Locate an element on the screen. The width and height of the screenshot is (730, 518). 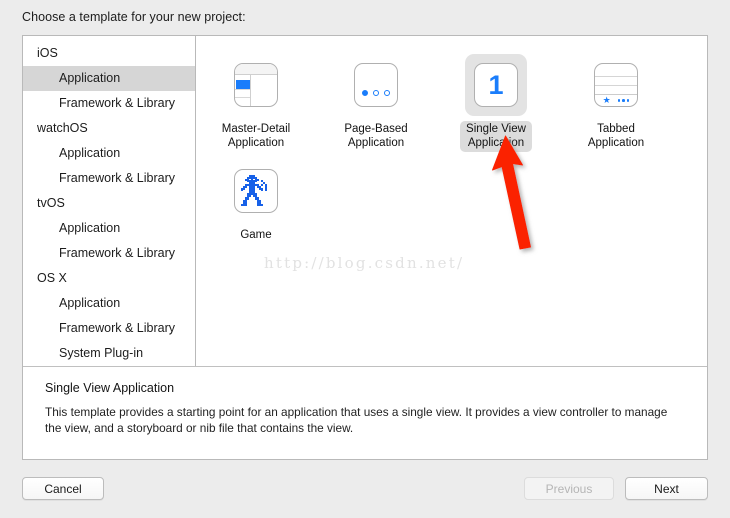
dialog-prompt: Choose a template for your new project: is located at coordinates (134, 17).